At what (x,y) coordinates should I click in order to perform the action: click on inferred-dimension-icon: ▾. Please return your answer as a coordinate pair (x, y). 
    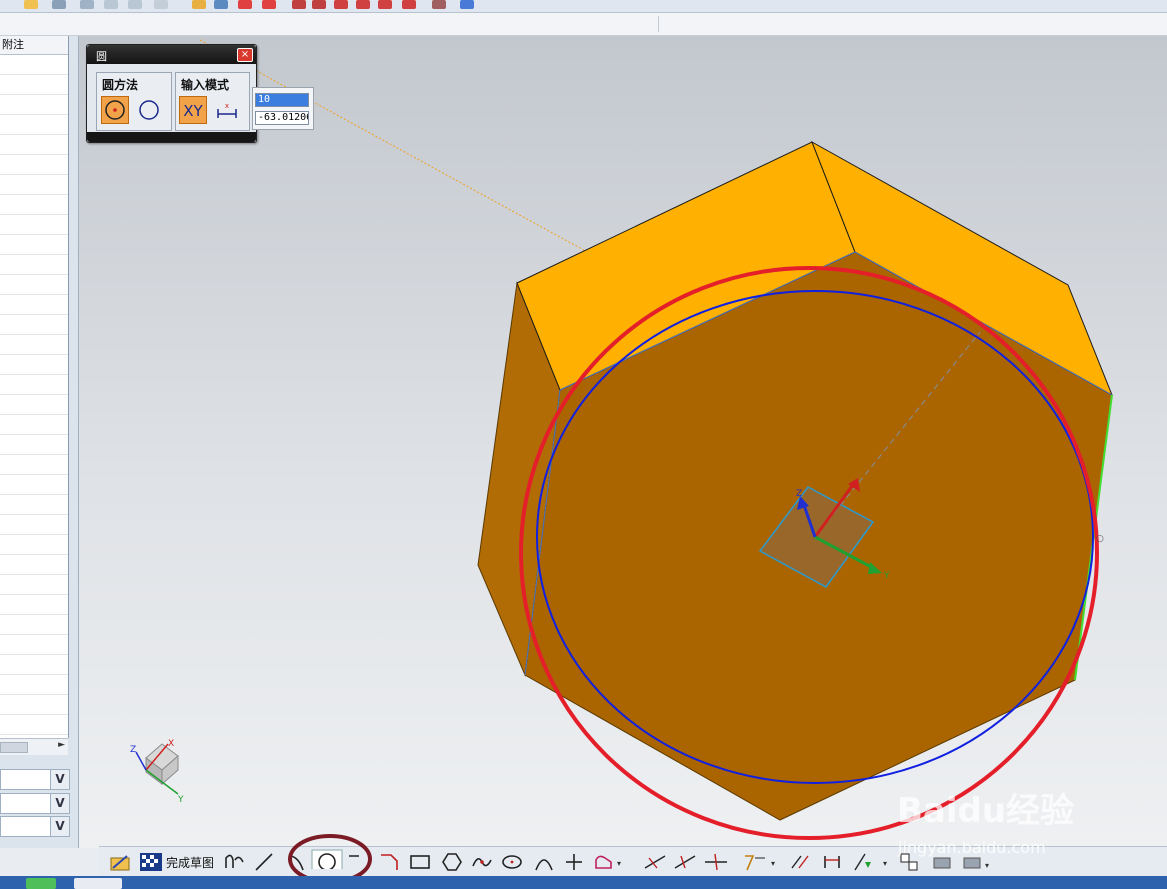
    Looking at the image, I should click on (871, 862).